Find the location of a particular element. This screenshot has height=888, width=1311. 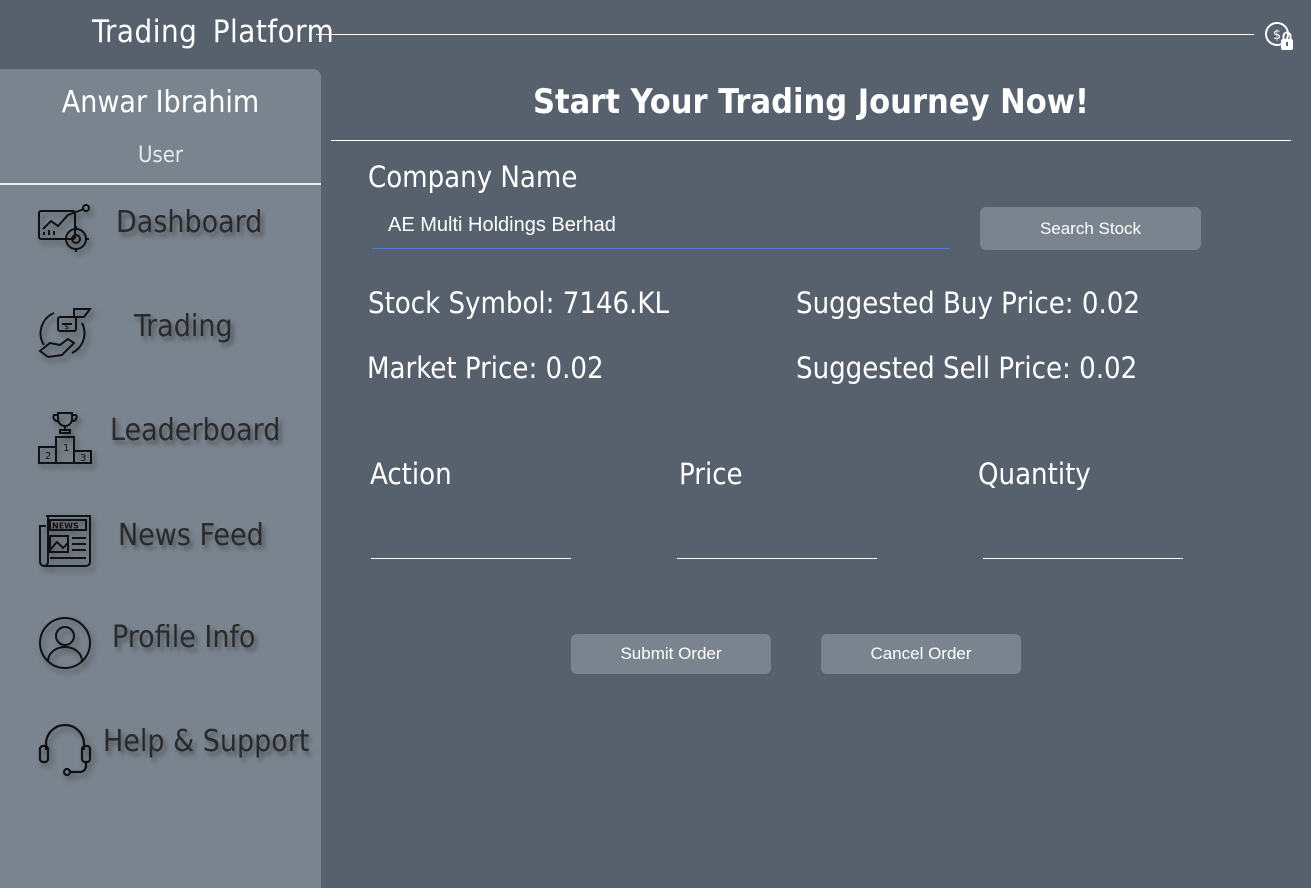

sidebar-item-help-support: Help & Support is located at coordinates (170, 747).